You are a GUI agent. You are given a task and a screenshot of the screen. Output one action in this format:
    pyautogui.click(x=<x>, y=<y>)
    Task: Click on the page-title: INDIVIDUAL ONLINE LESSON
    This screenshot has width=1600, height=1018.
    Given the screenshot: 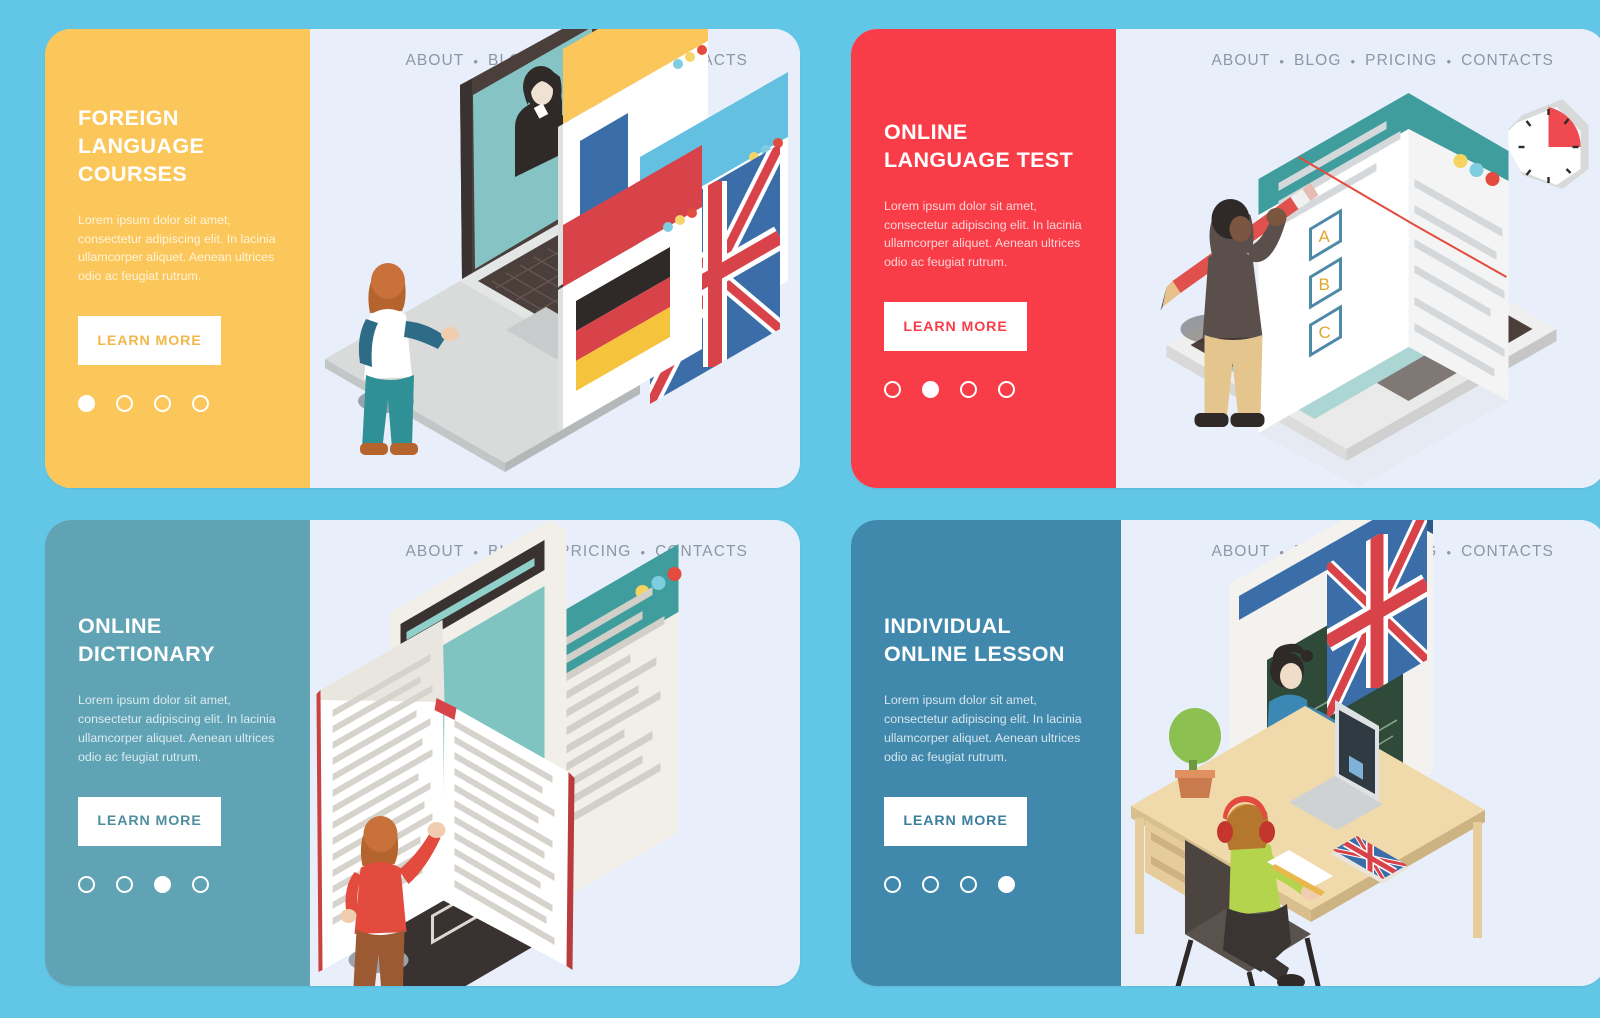 What is the action you would take?
    pyautogui.click(x=974, y=640)
    